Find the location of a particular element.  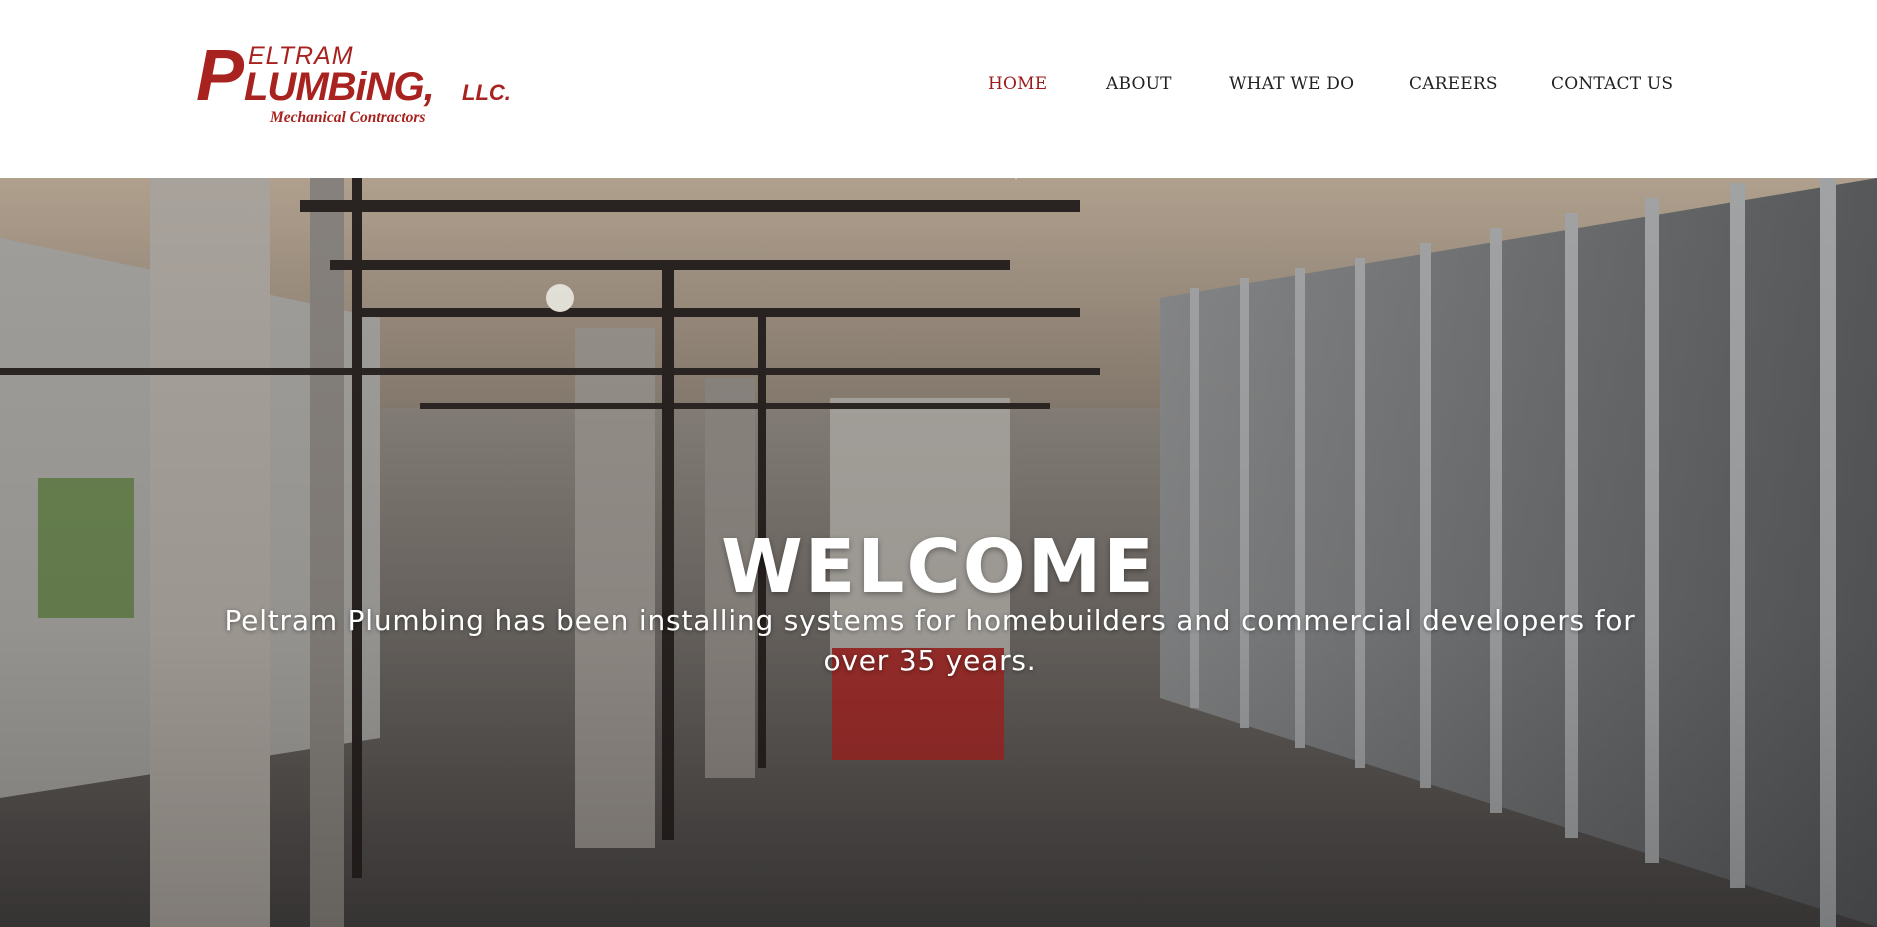

nav-what-we-do: WHAT WE DO is located at coordinates (1291, 84).